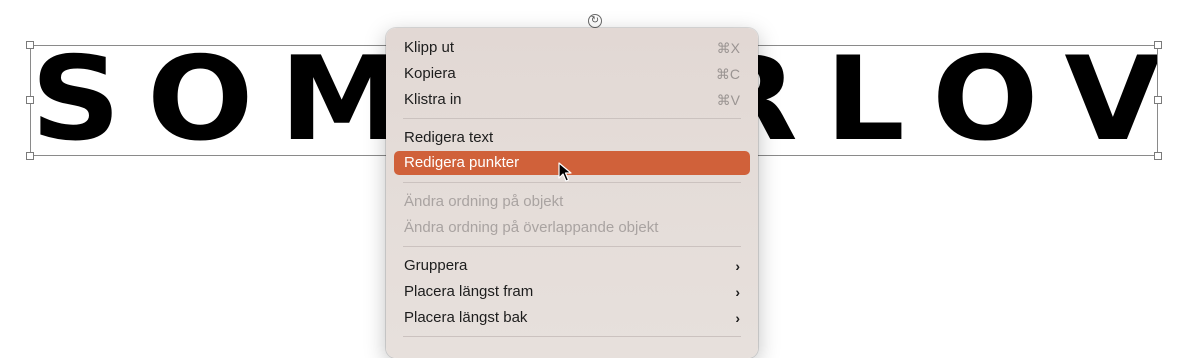 The image size is (1200, 358). What do you see at coordinates (572, 202) in the screenshot?
I see `menu-item-reorder-objects: Ändra ordning på objekt` at bounding box center [572, 202].